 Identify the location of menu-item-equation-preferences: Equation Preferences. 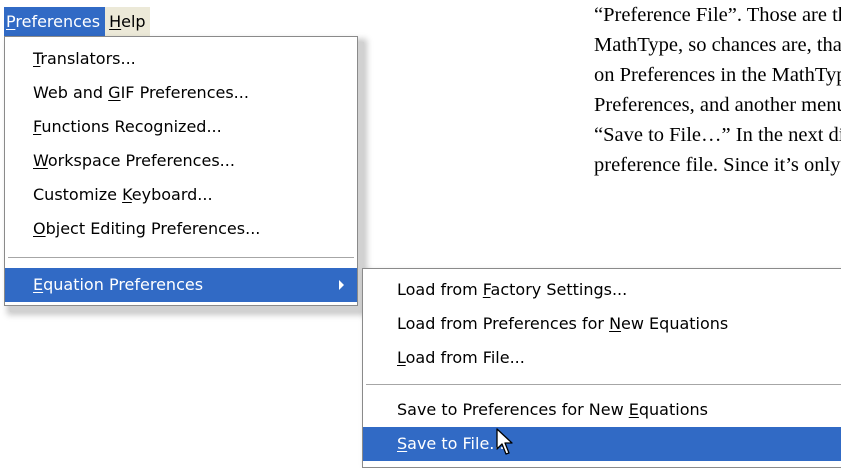
(181, 285).